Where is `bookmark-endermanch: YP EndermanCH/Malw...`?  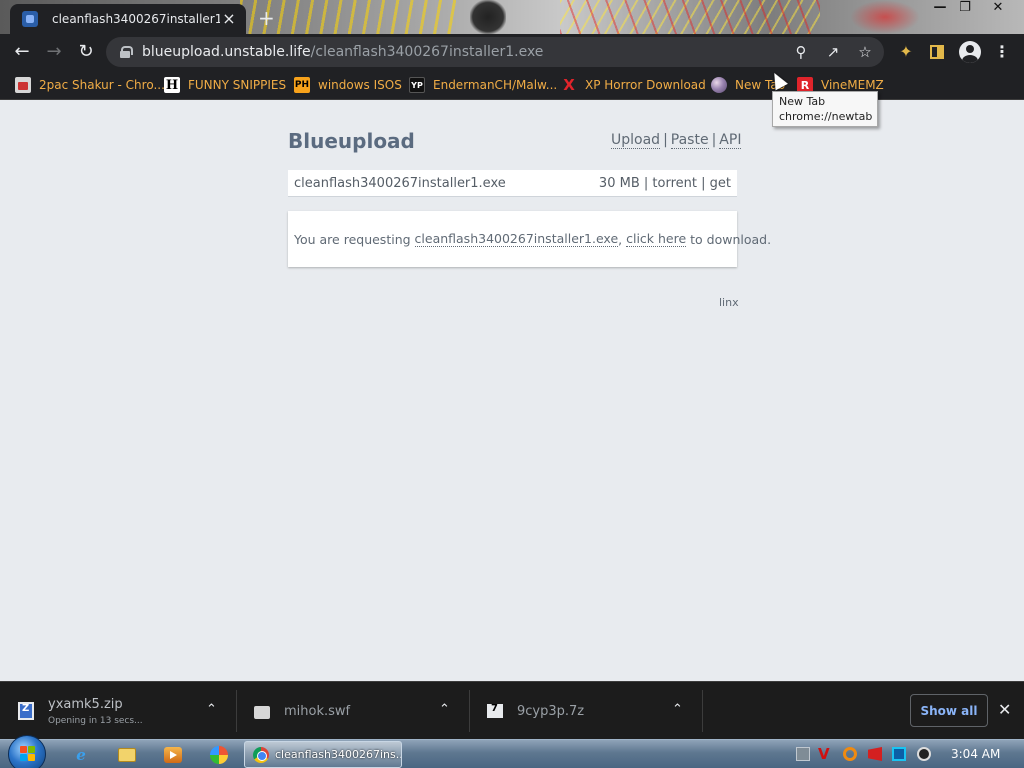
bookmark-endermanch: YP EndermanCH/Malw... is located at coordinates (483, 85).